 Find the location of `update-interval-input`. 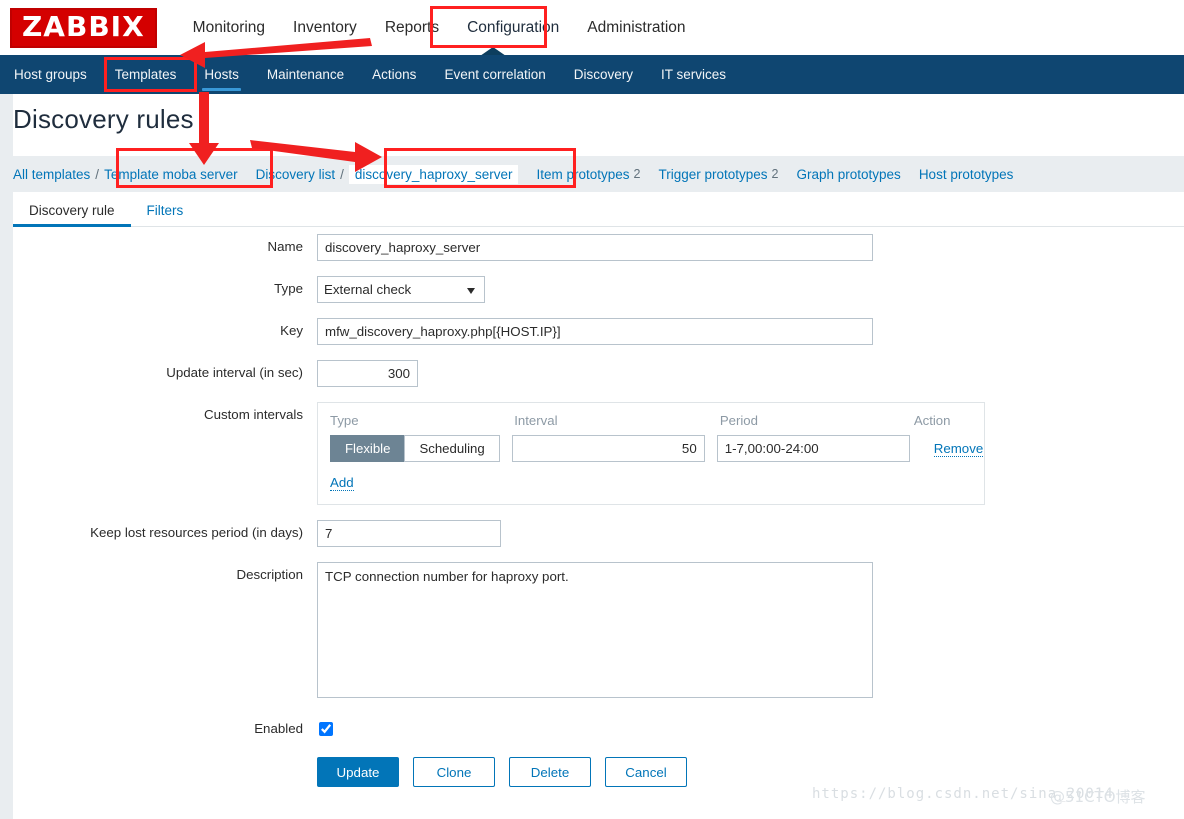

update-interval-input is located at coordinates (367, 373).